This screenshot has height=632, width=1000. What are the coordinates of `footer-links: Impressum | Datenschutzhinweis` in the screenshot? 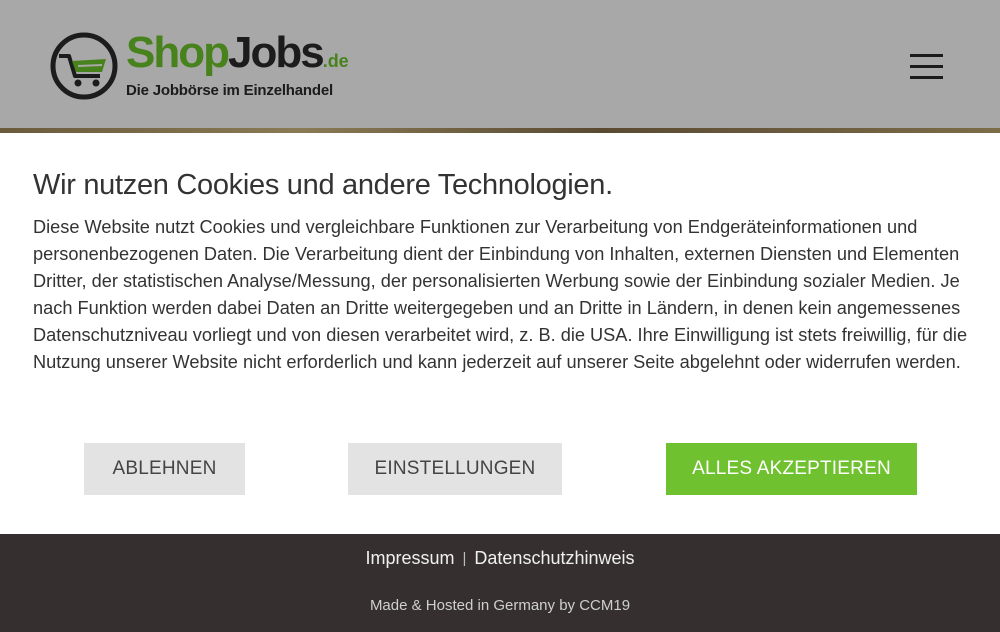 It's located at (500, 558).